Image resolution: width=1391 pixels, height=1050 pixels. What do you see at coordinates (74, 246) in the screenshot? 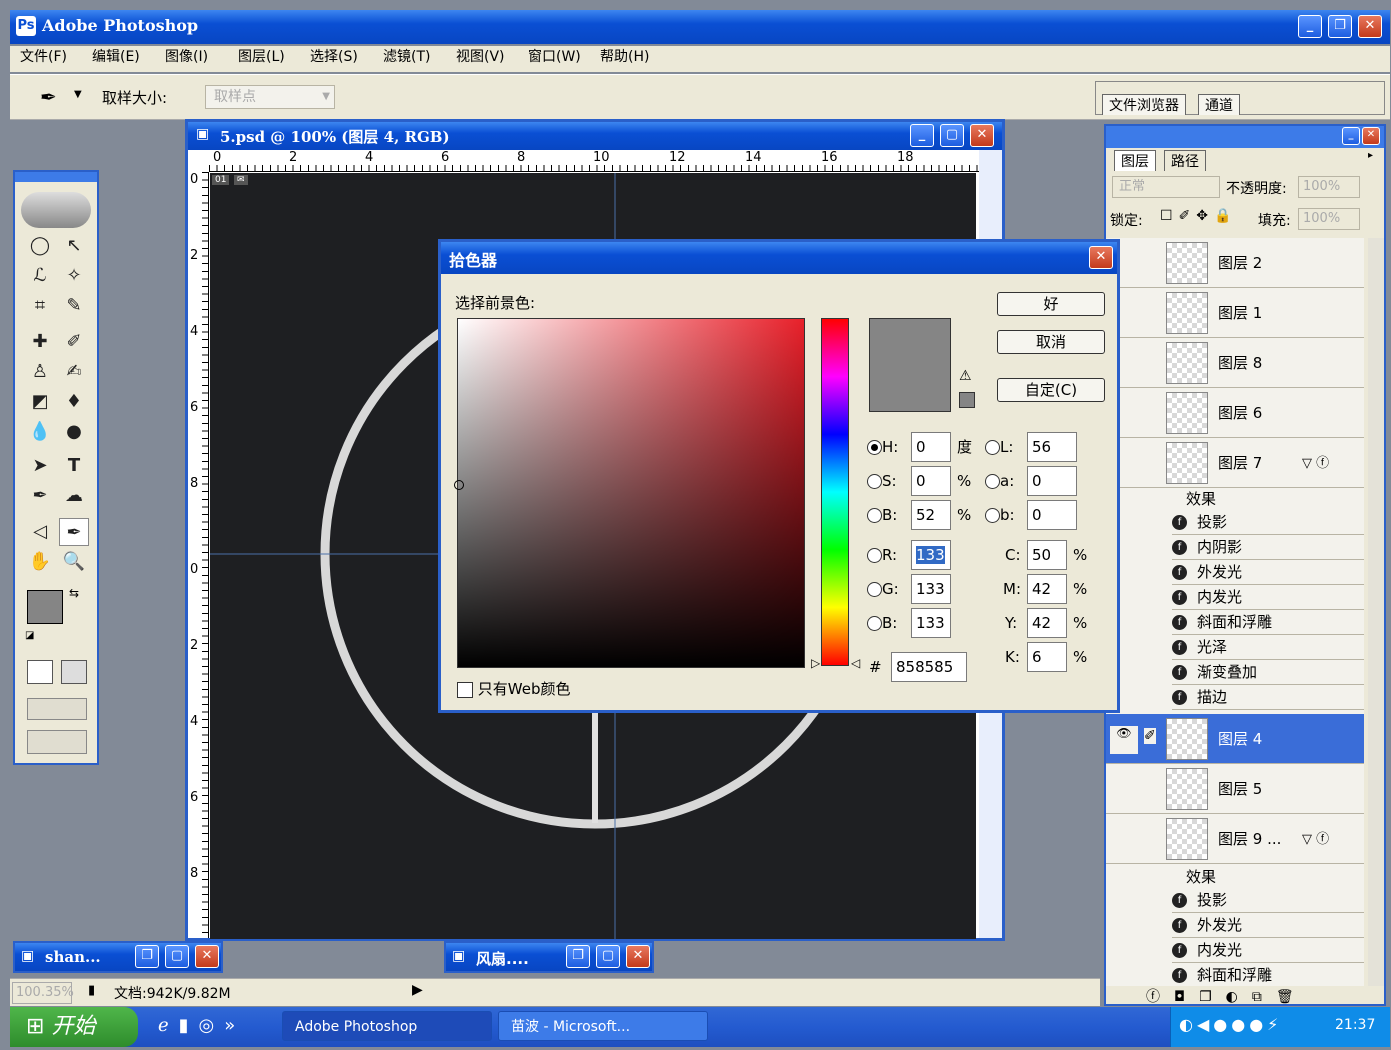
I see `move-tool-icon: ↖` at bounding box center [74, 246].